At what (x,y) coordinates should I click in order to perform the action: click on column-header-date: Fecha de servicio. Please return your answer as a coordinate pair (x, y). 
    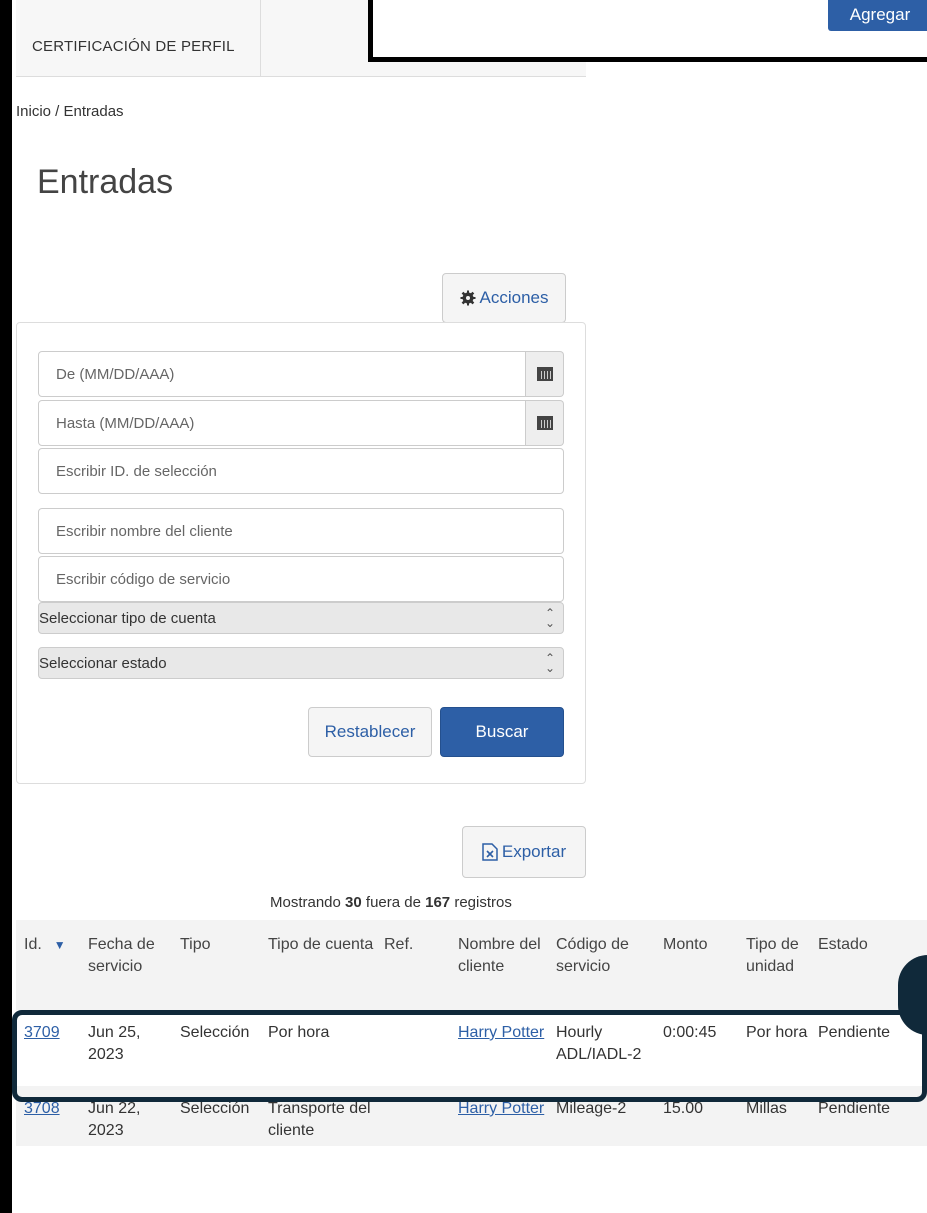
    Looking at the image, I should click on (121, 955).